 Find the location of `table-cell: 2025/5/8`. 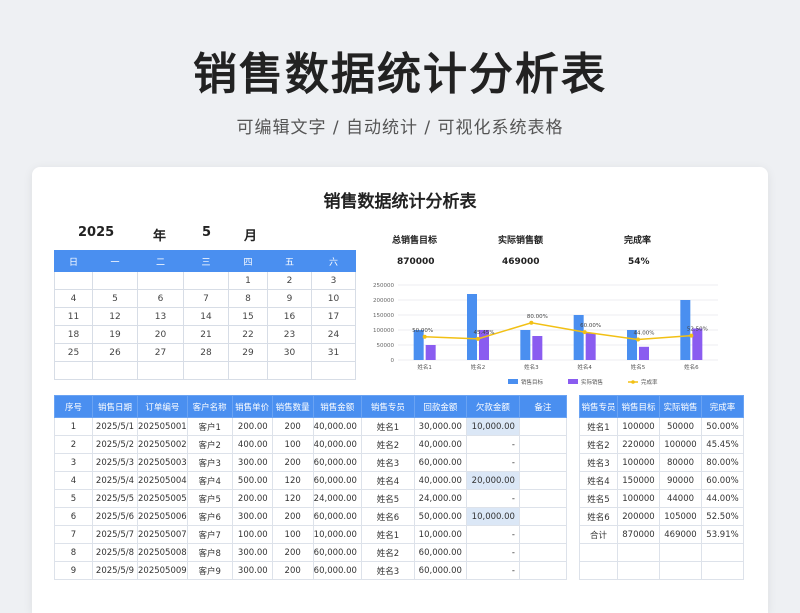

table-cell: 2025/5/8 is located at coordinates (115, 552).